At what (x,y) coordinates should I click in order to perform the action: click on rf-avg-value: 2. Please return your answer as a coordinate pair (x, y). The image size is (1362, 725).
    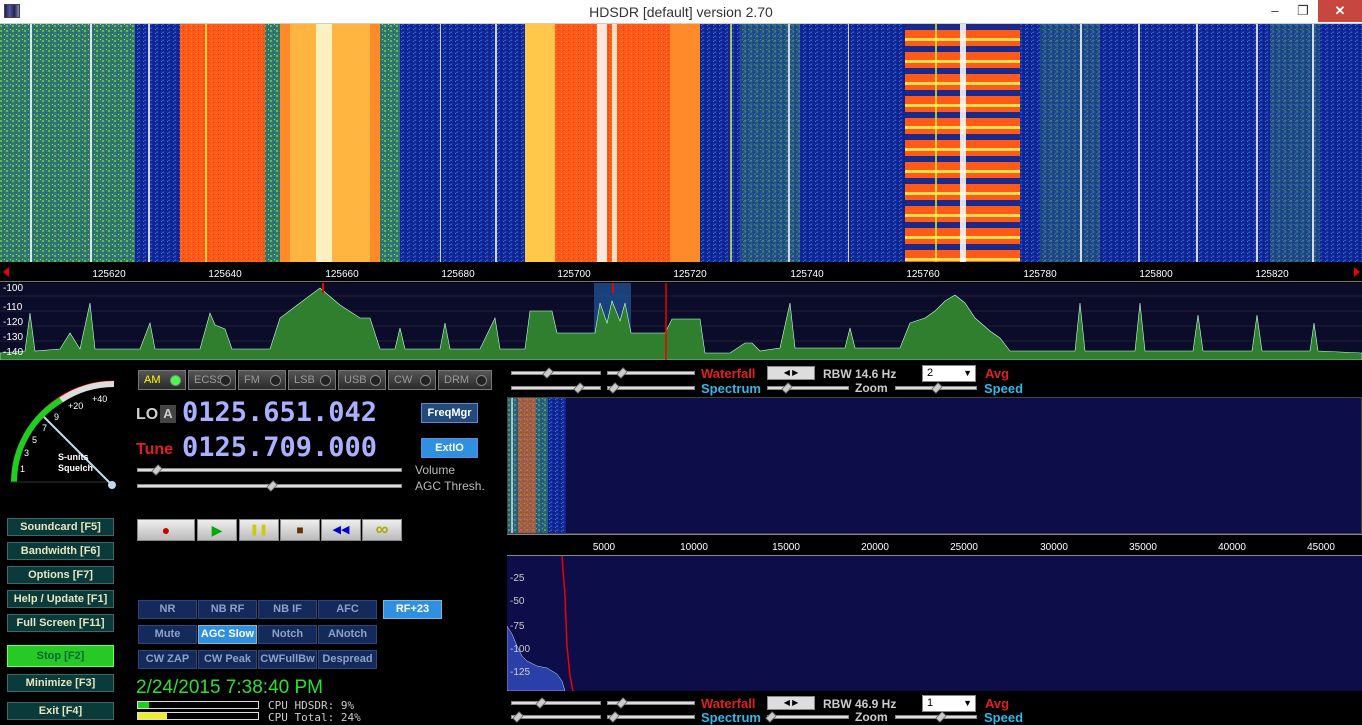
    Looking at the image, I should click on (930, 373).